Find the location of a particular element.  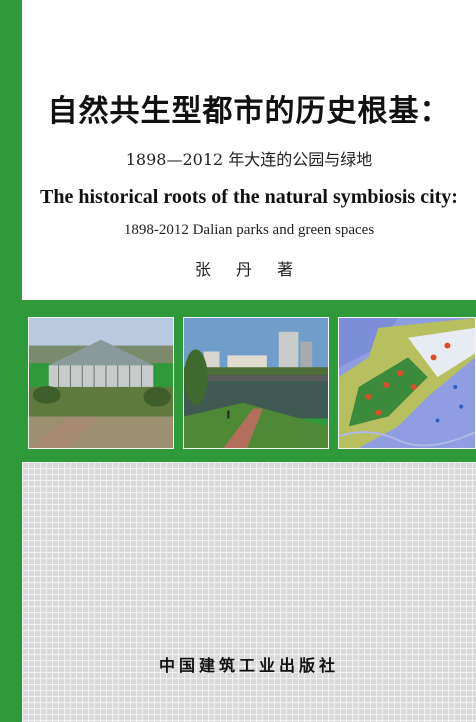

english-subtitle: 1898-2012 Dalian parks and green spaces is located at coordinates (249, 230).